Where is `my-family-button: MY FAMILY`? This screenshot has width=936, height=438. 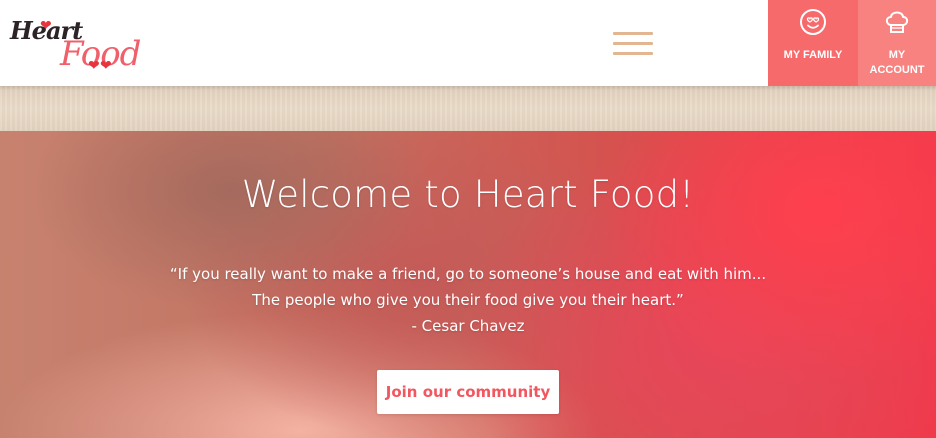
my-family-button: MY FAMILY is located at coordinates (813, 43).